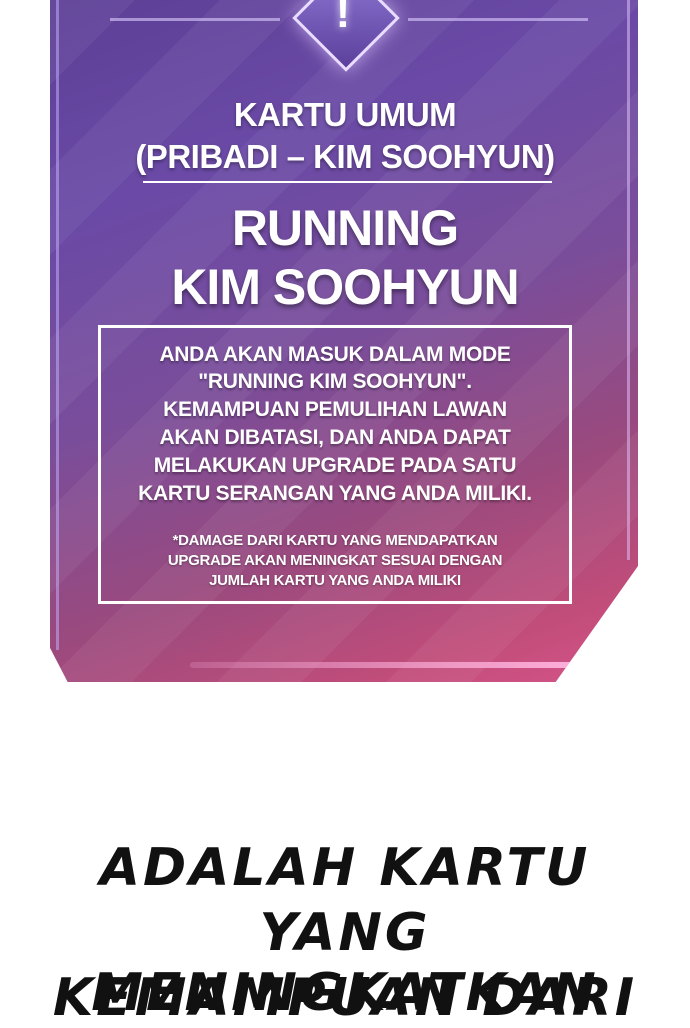 This screenshot has width=690, height=1028. I want to click on card-owner: (PRIBADI – KIM SOOHYUN), so click(345, 156).